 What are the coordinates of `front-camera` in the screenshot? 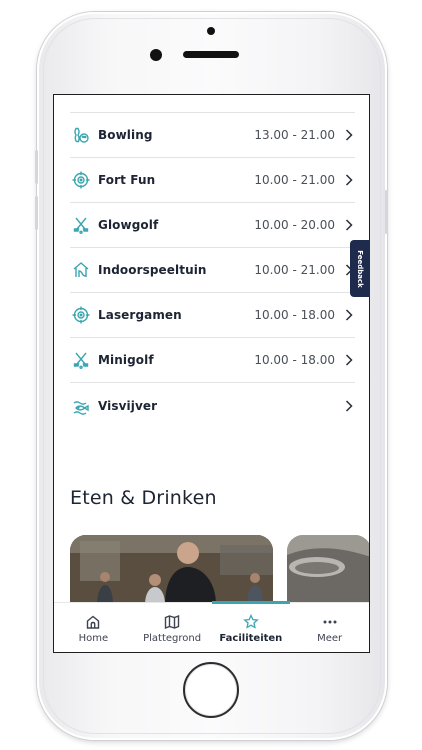 It's located at (156, 55).